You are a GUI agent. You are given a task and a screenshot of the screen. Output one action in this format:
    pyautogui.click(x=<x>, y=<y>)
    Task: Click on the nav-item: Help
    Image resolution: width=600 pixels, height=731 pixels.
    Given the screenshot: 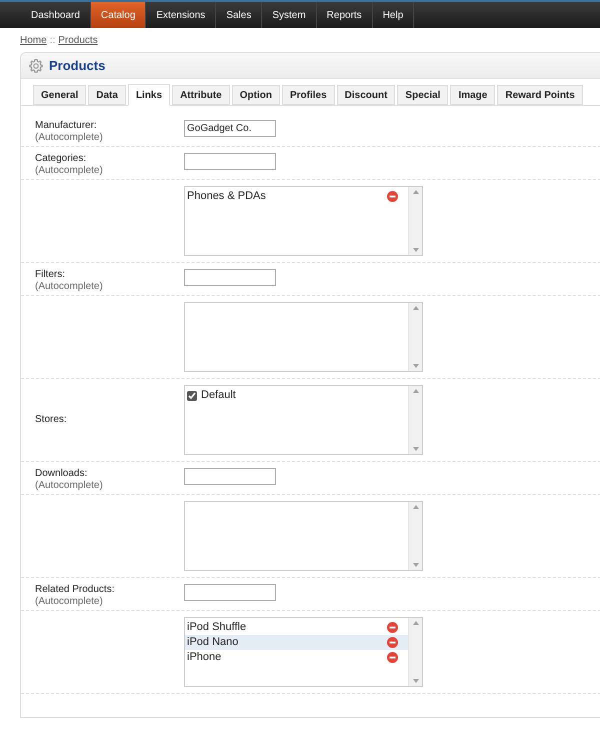 What is the action you would take?
    pyautogui.click(x=393, y=15)
    